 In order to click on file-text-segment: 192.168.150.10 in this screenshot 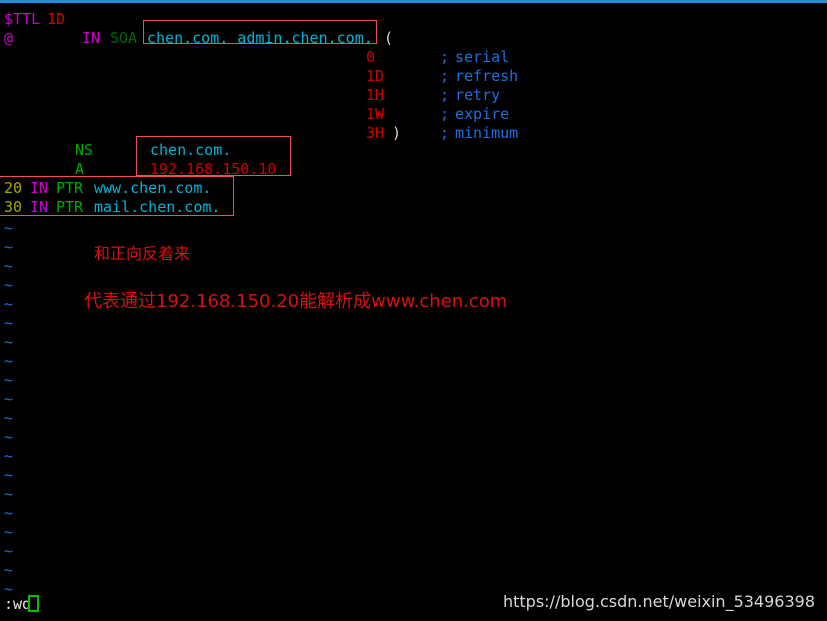, I will do `click(213, 169)`.